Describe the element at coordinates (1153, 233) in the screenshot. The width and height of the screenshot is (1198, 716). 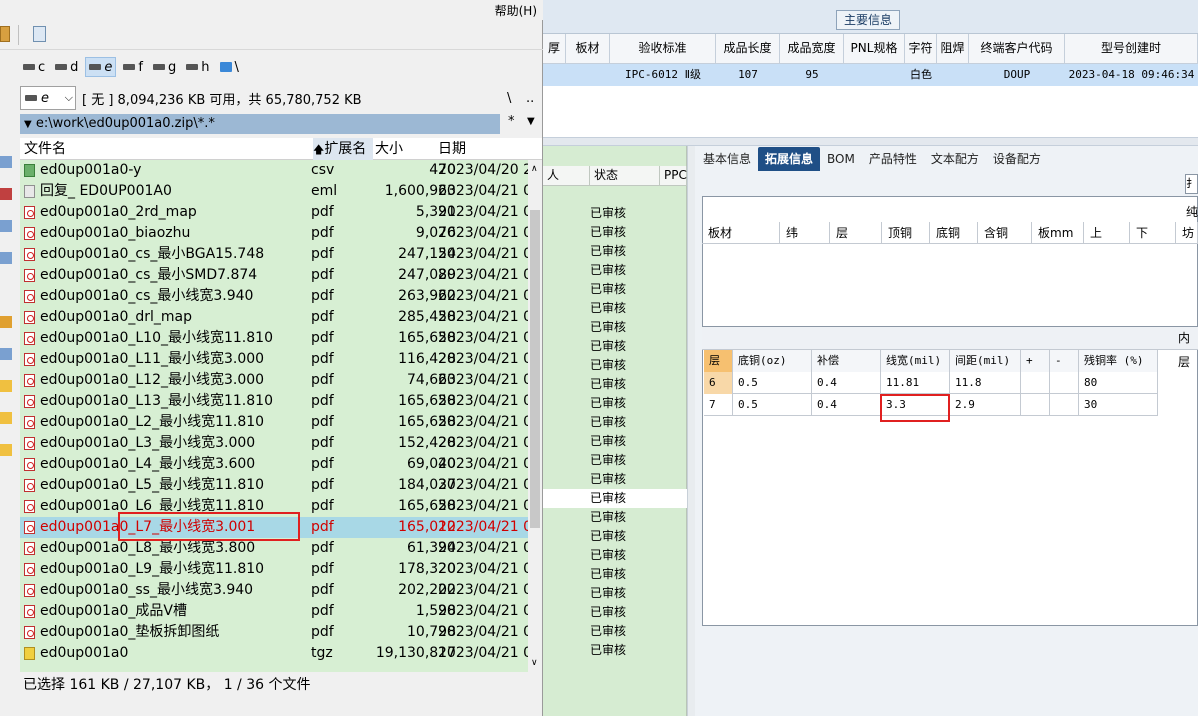
I see `laminate-col-header: 下` at that location.